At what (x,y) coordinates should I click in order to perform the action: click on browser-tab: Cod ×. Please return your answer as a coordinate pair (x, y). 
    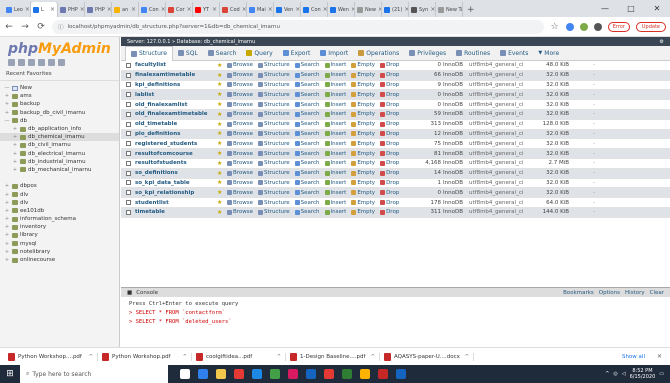
    Looking at the image, I should click on (233, 9).